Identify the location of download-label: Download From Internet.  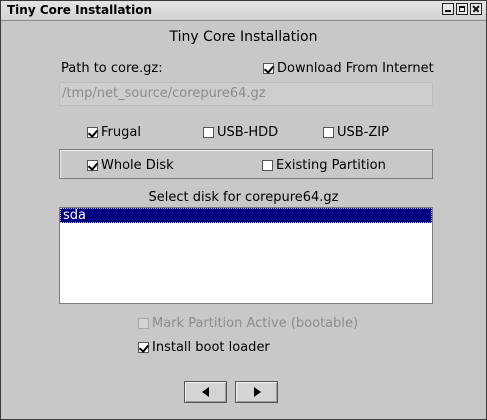
(355, 68).